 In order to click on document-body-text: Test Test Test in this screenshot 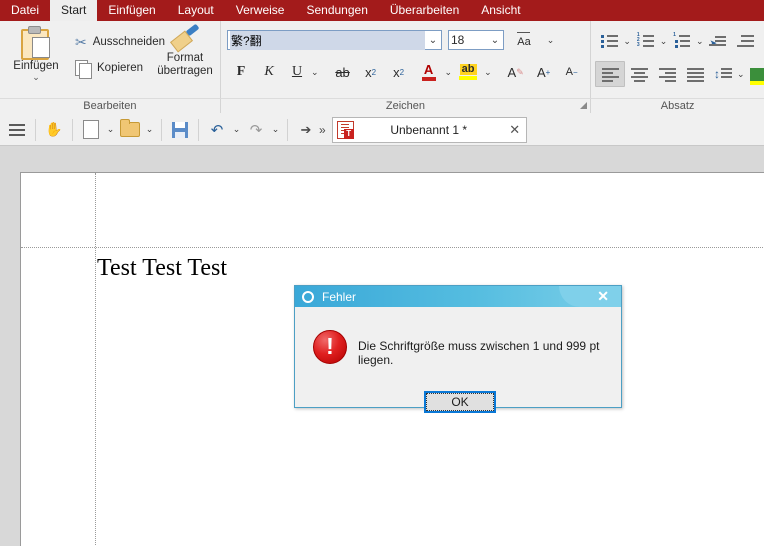, I will do `click(162, 268)`.